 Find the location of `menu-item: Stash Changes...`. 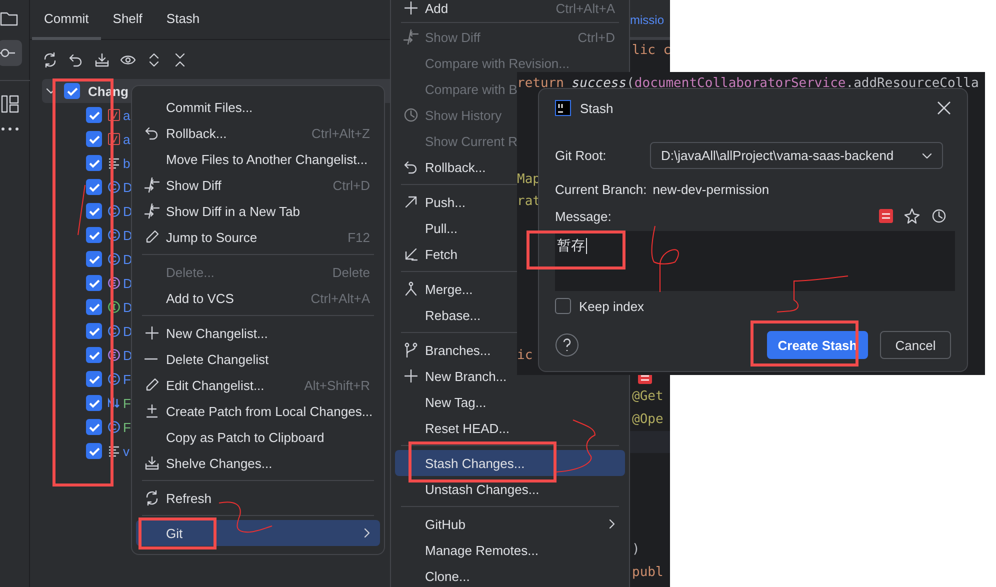

menu-item: Stash Changes... is located at coordinates (510, 463).